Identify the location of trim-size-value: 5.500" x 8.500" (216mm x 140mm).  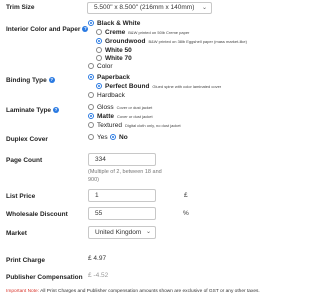
(144, 7).